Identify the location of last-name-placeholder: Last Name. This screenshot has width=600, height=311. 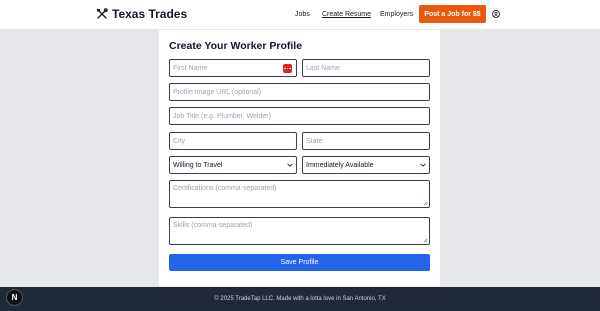
(323, 68).